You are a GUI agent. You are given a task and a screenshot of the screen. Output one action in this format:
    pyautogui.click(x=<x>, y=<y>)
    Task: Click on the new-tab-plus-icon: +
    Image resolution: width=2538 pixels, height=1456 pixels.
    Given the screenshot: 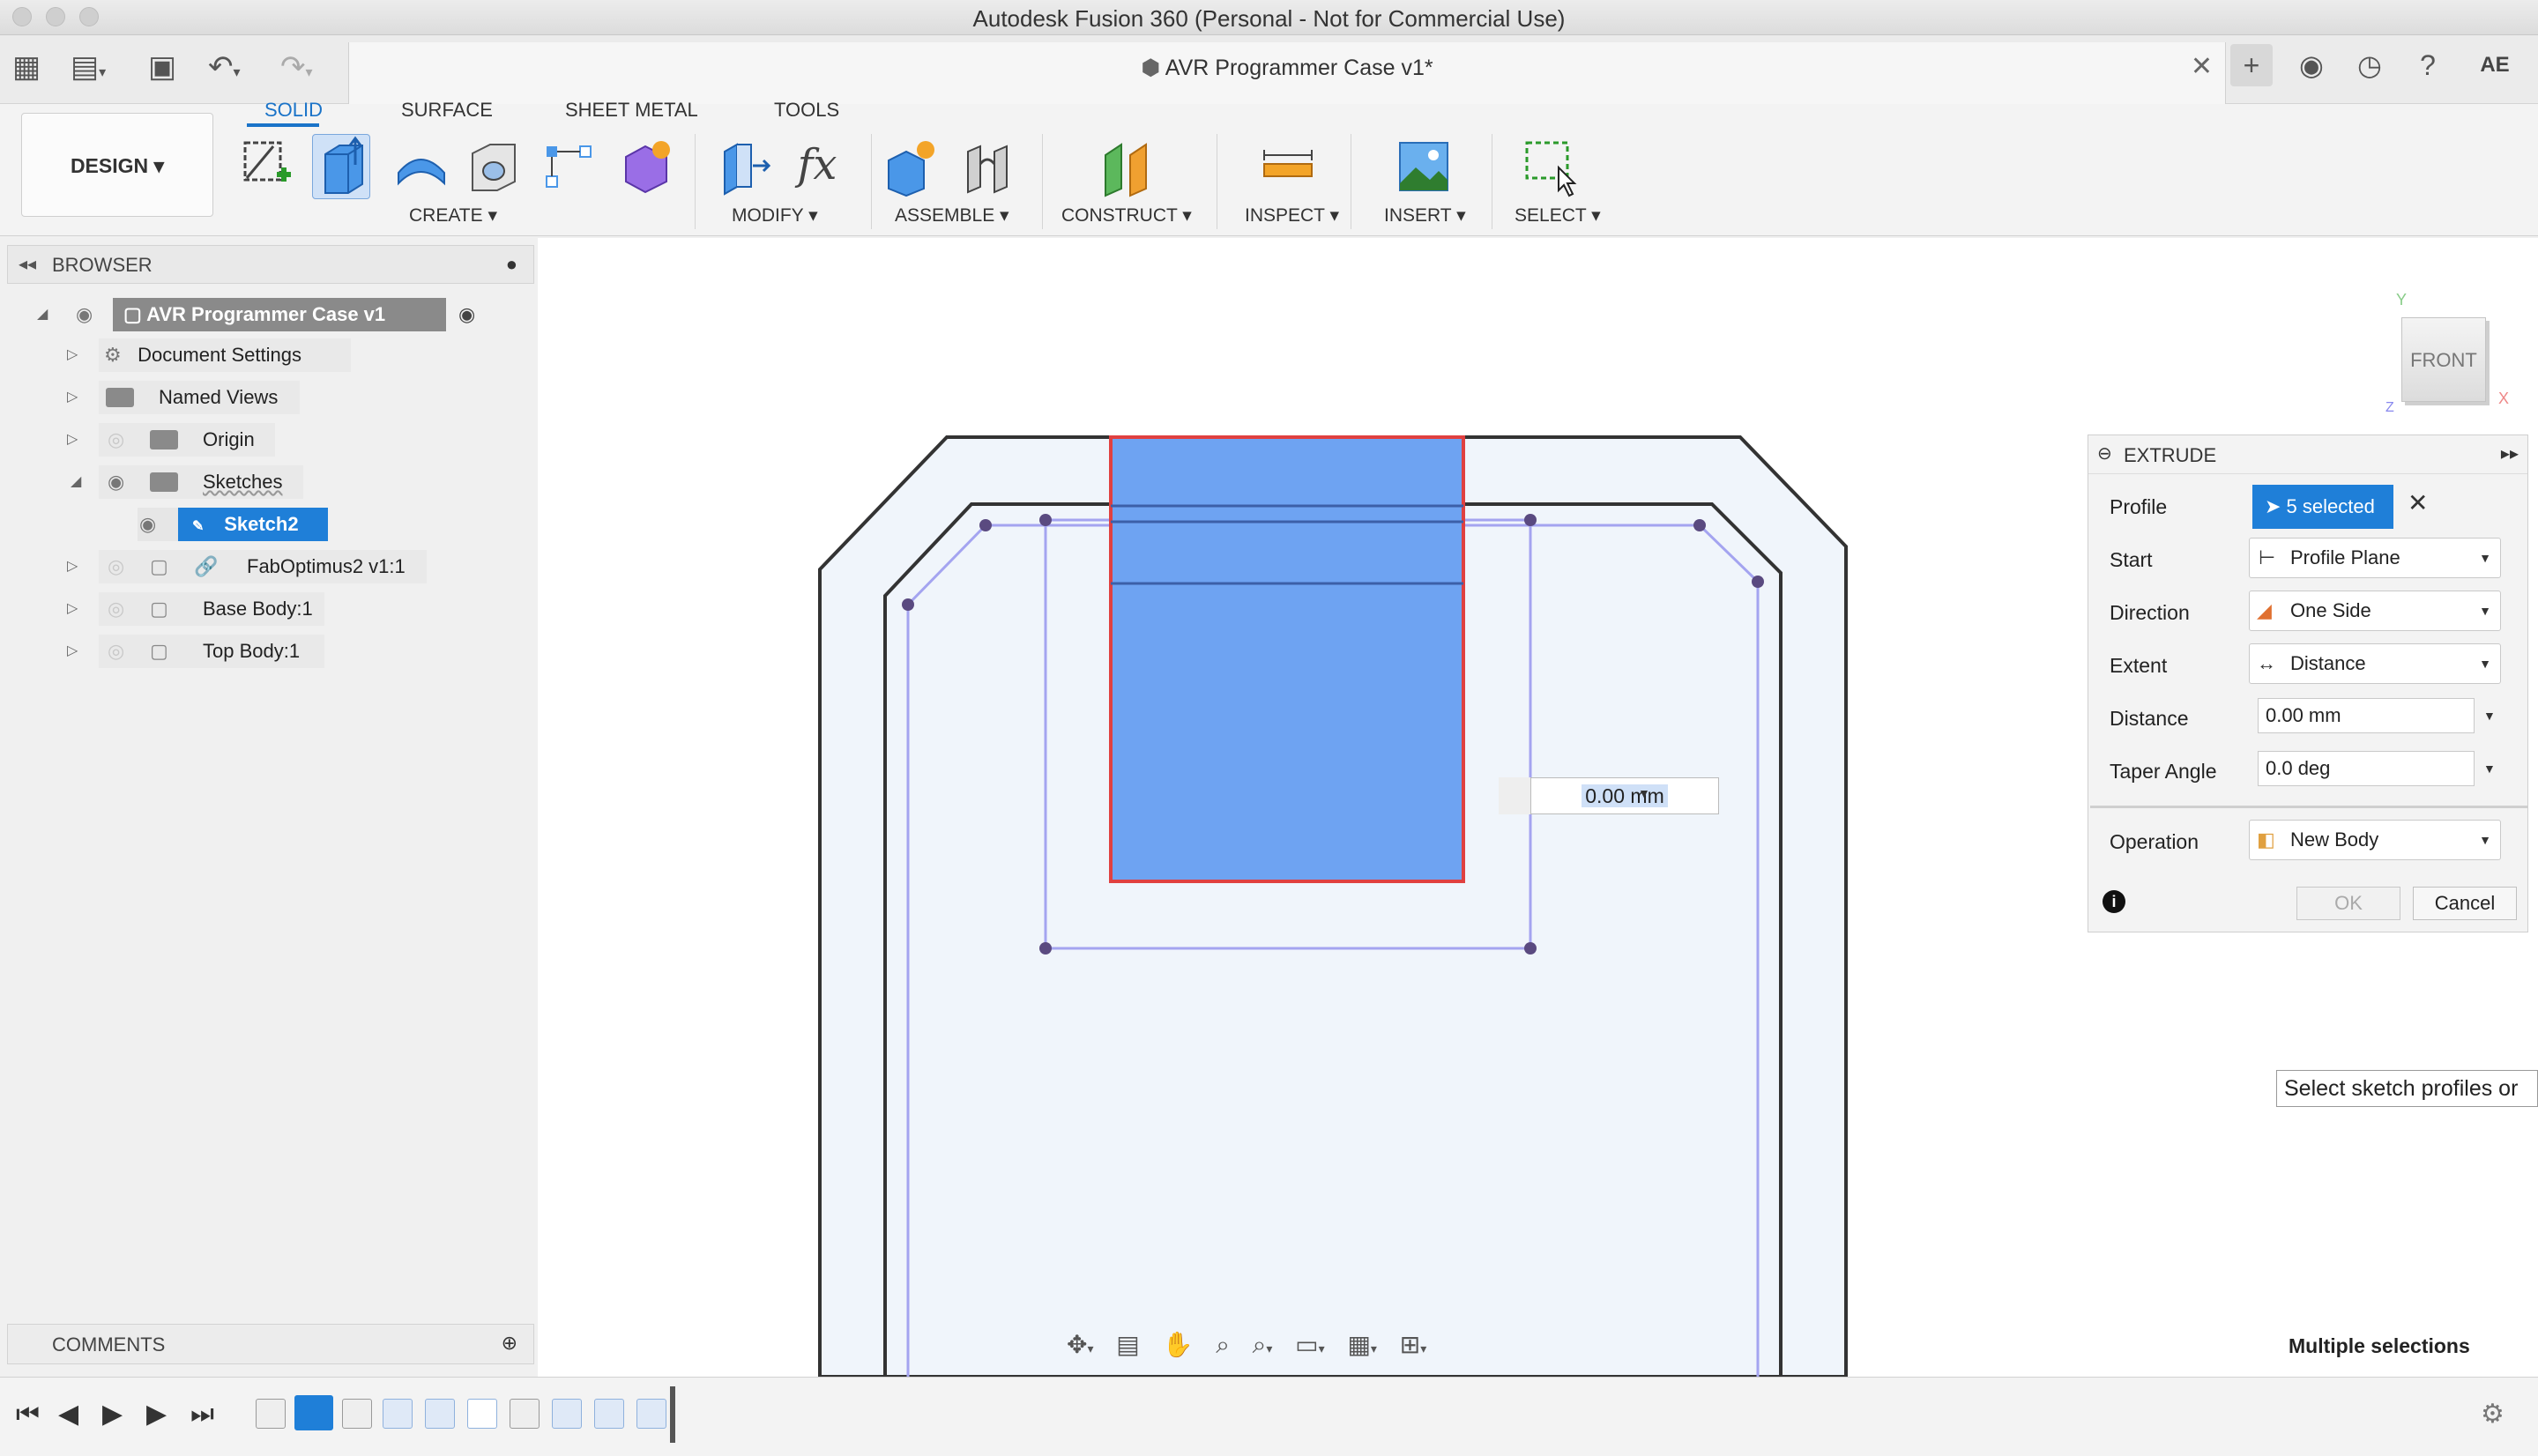 What is the action you would take?
    pyautogui.click(x=2251, y=65)
    